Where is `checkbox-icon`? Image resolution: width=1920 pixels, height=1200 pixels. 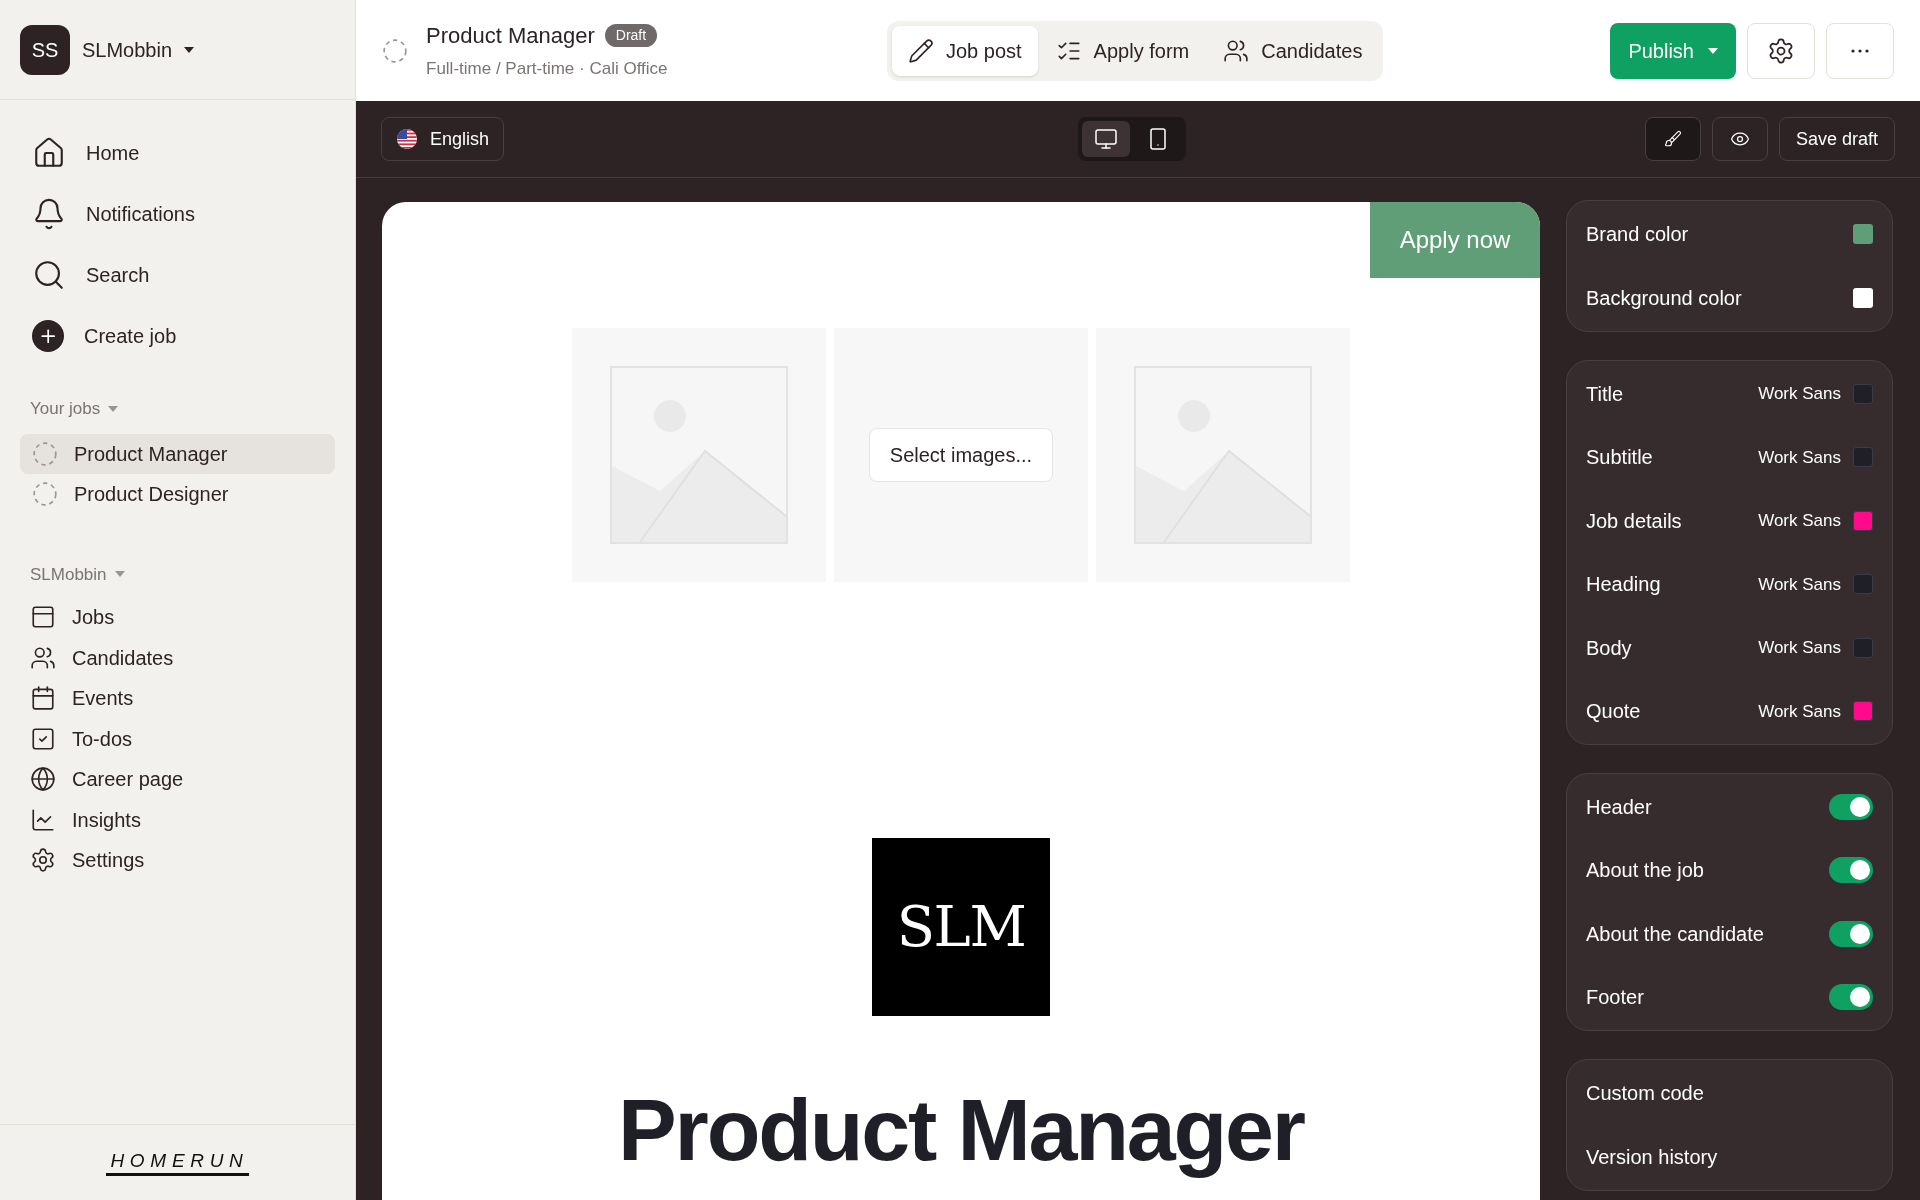 checkbox-icon is located at coordinates (43, 738).